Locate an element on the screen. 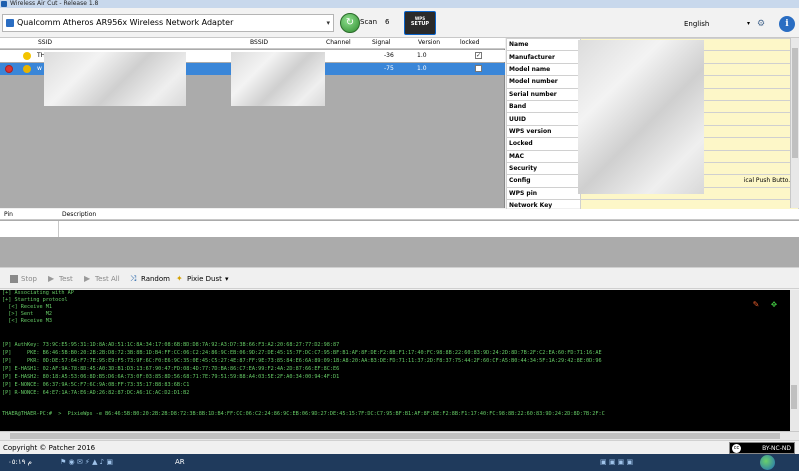  stop-button: Stop is located at coordinates (23, 279).